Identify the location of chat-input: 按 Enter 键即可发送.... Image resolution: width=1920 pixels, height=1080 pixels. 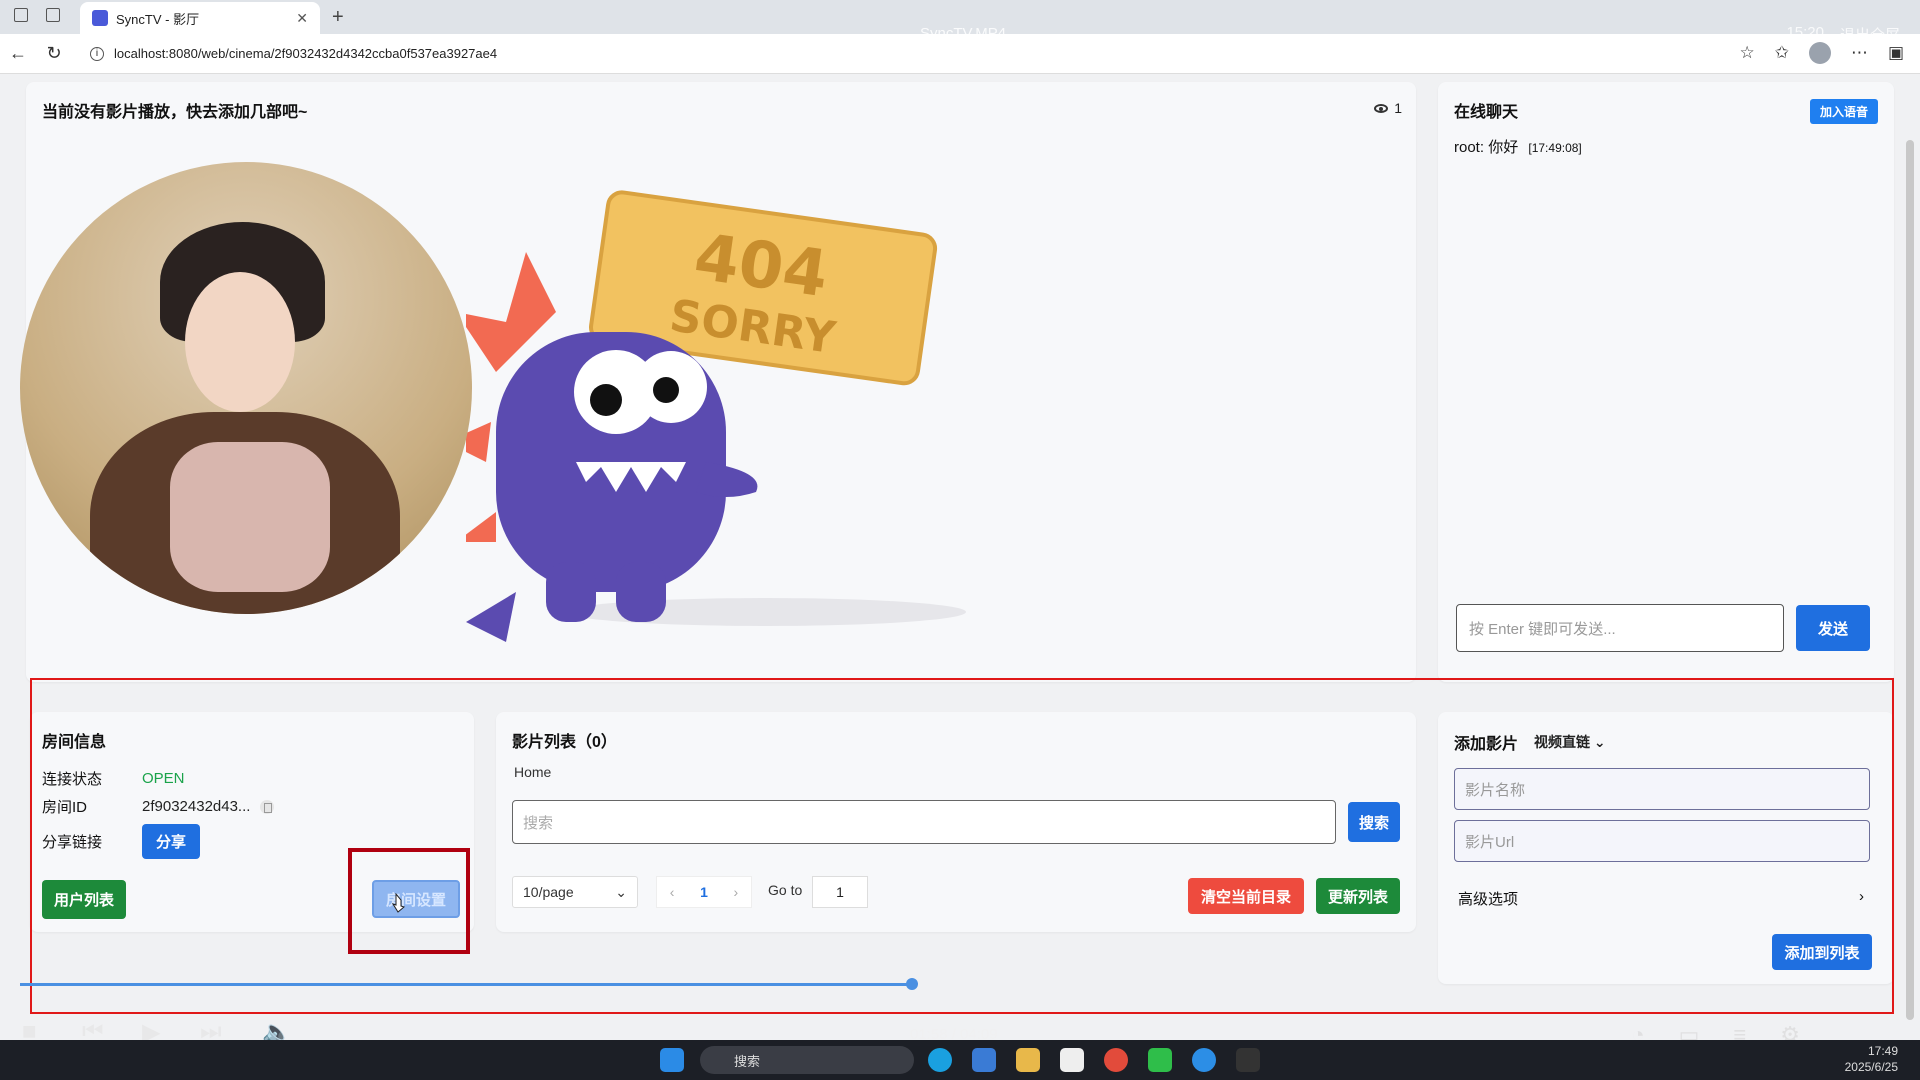
(1620, 628).